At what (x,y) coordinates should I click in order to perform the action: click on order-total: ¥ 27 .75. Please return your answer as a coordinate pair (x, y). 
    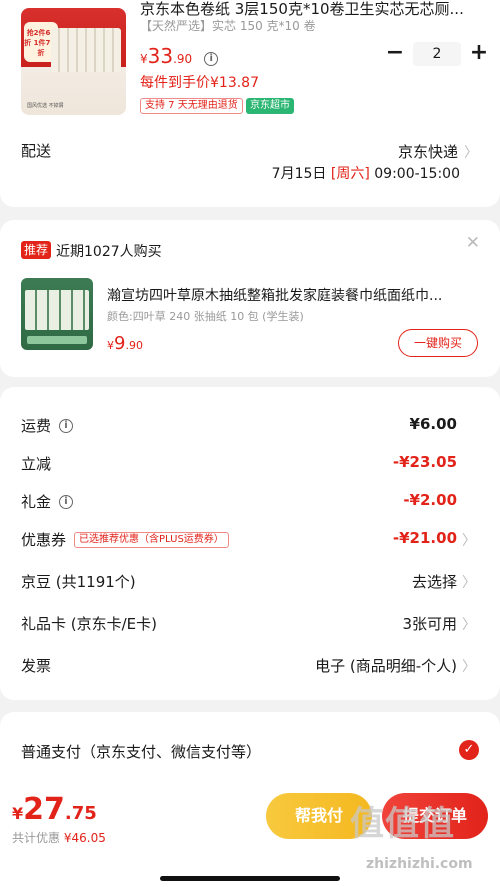
    Looking at the image, I should click on (54, 809).